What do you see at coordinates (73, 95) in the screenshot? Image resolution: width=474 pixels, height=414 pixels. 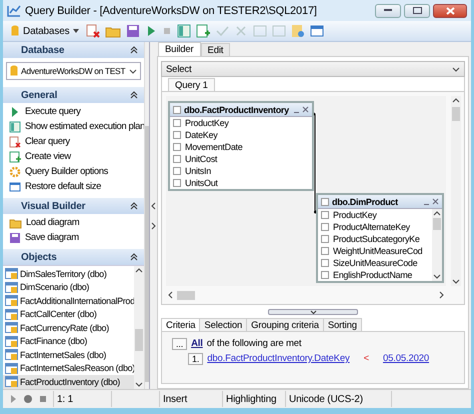 I see `section-header: General` at bounding box center [73, 95].